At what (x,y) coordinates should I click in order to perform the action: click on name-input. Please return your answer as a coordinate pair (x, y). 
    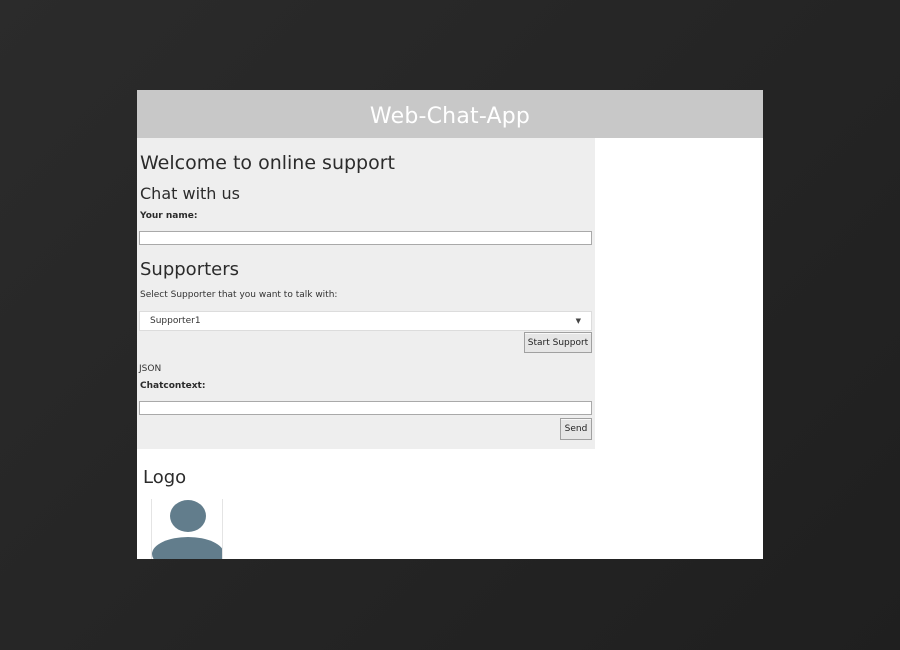
    Looking at the image, I should click on (365, 238).